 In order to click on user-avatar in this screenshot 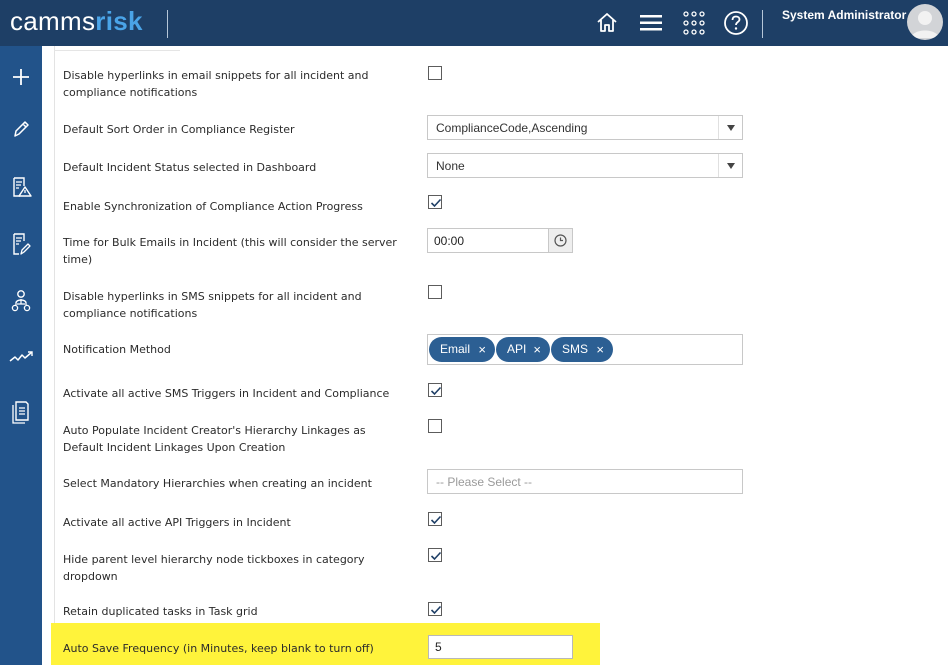, I will do `click(925, 22)`.